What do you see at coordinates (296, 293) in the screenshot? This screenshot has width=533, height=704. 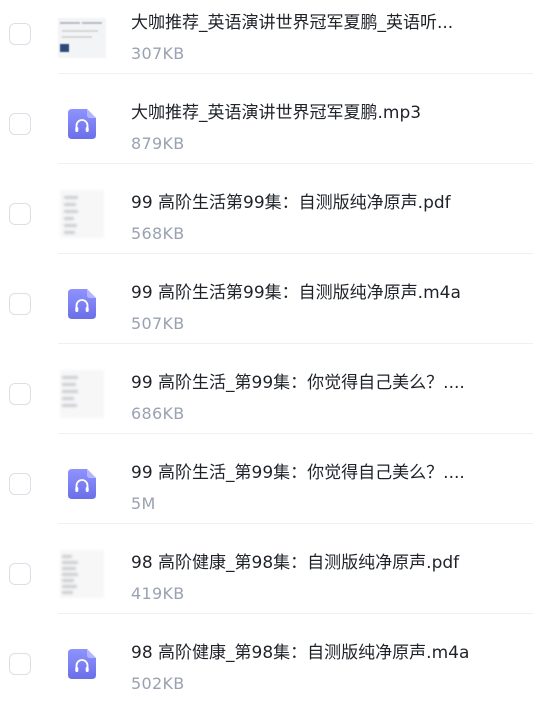 I see `file-name: 99 高阶生活第99集：自测版纯净原声.m4a` at bounding box center [296, 293].